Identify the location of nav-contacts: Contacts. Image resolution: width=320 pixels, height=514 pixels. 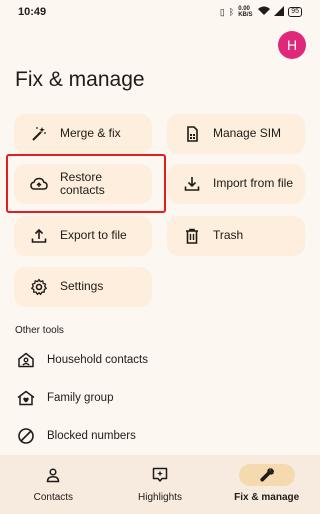
(53, 484).